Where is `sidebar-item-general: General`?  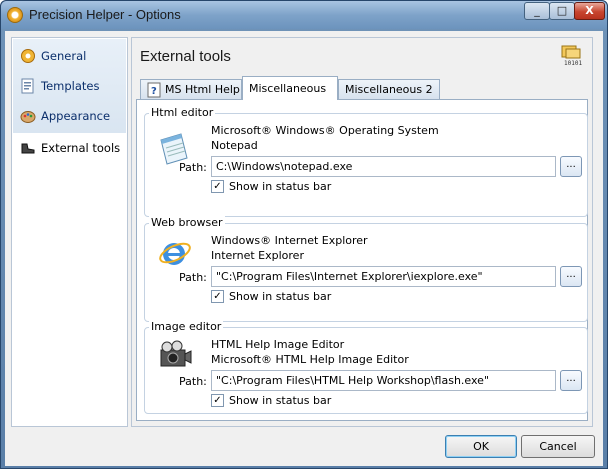
sidebar-item-general: General is located at coordinates (69, 56).